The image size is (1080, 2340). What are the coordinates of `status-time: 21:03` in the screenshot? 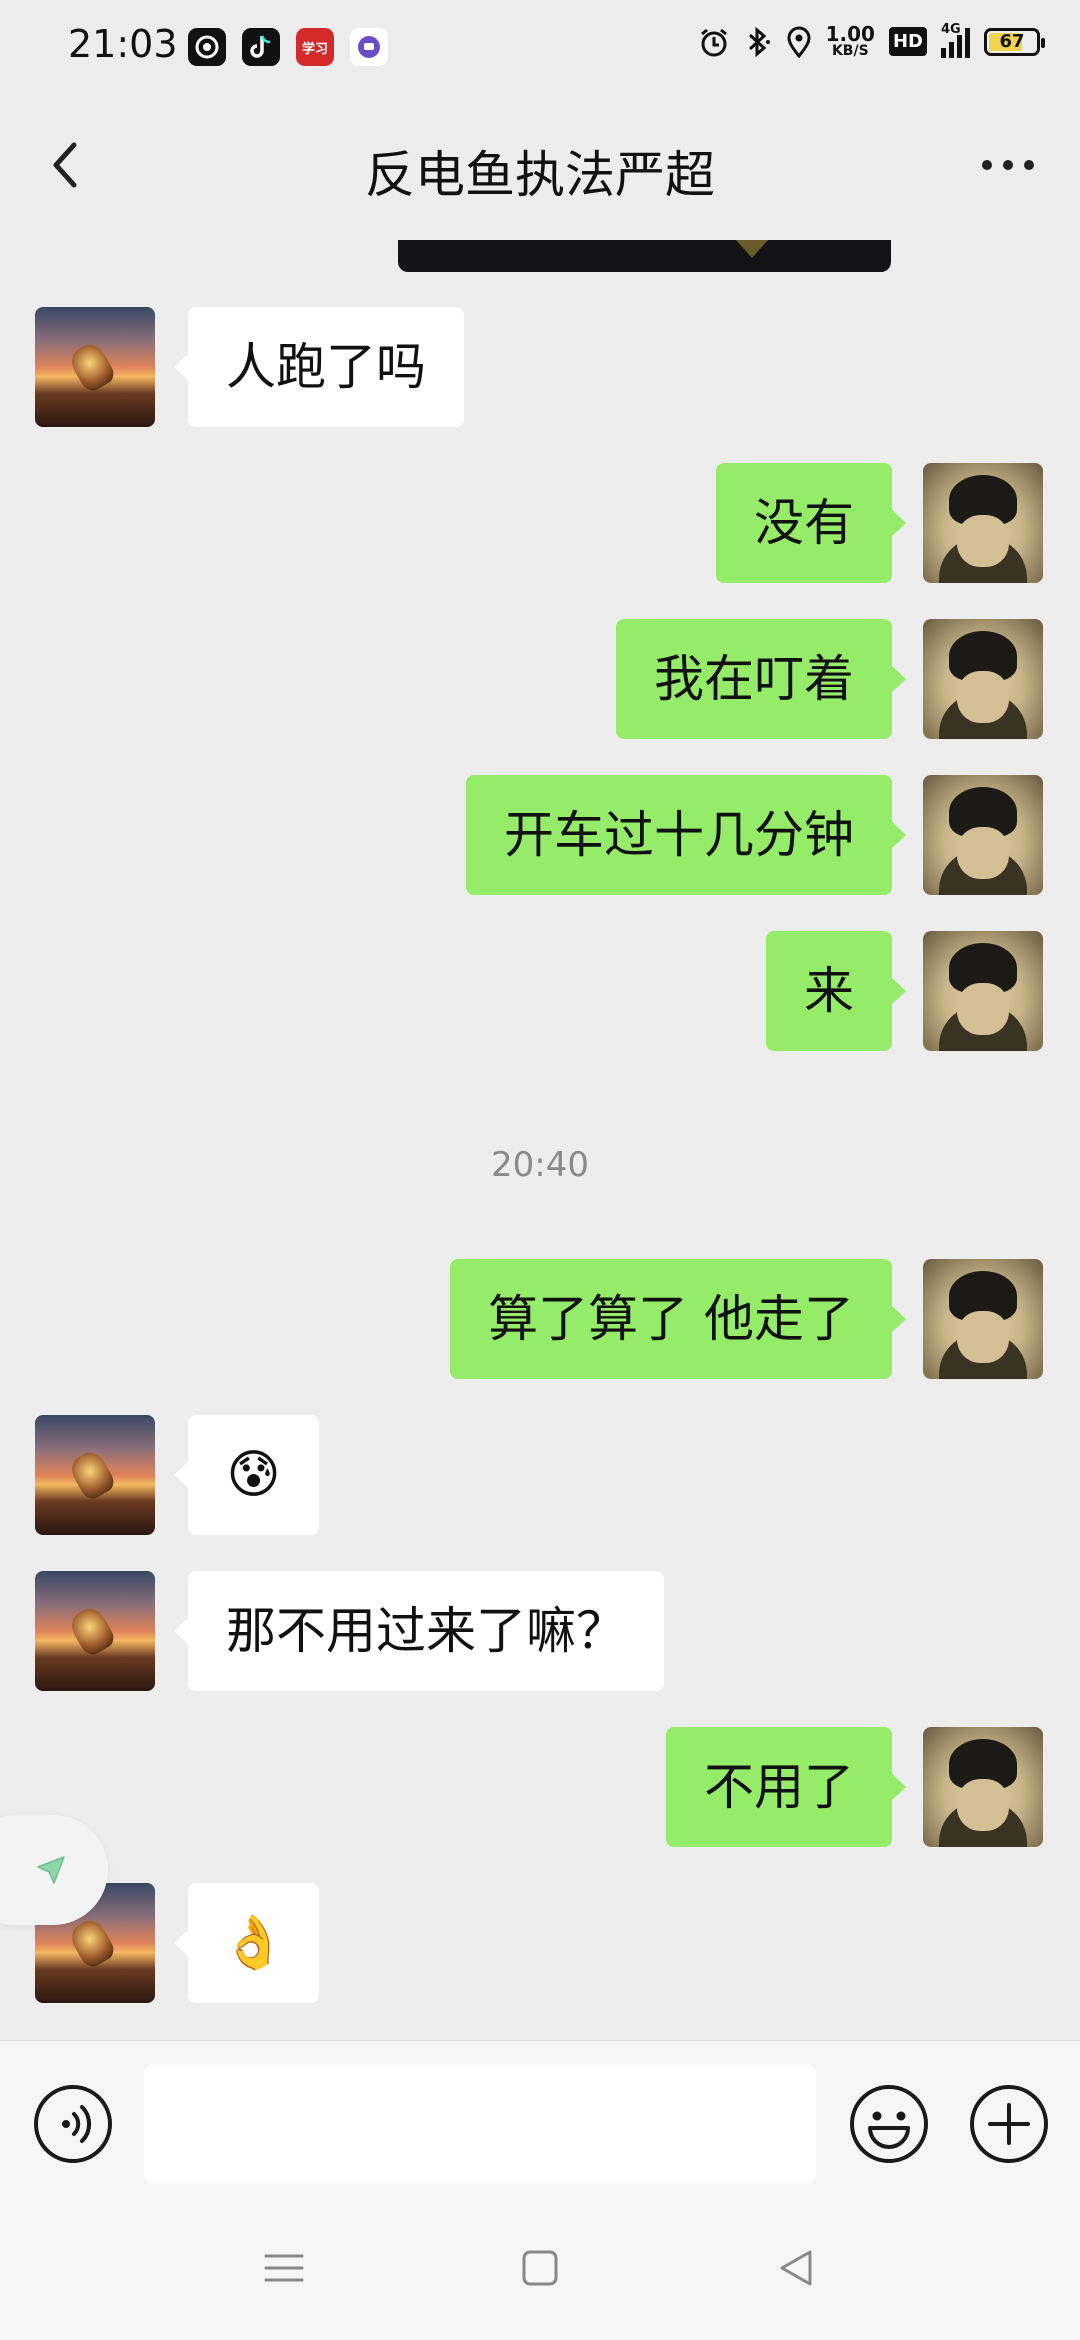 It's located at (123, 44).